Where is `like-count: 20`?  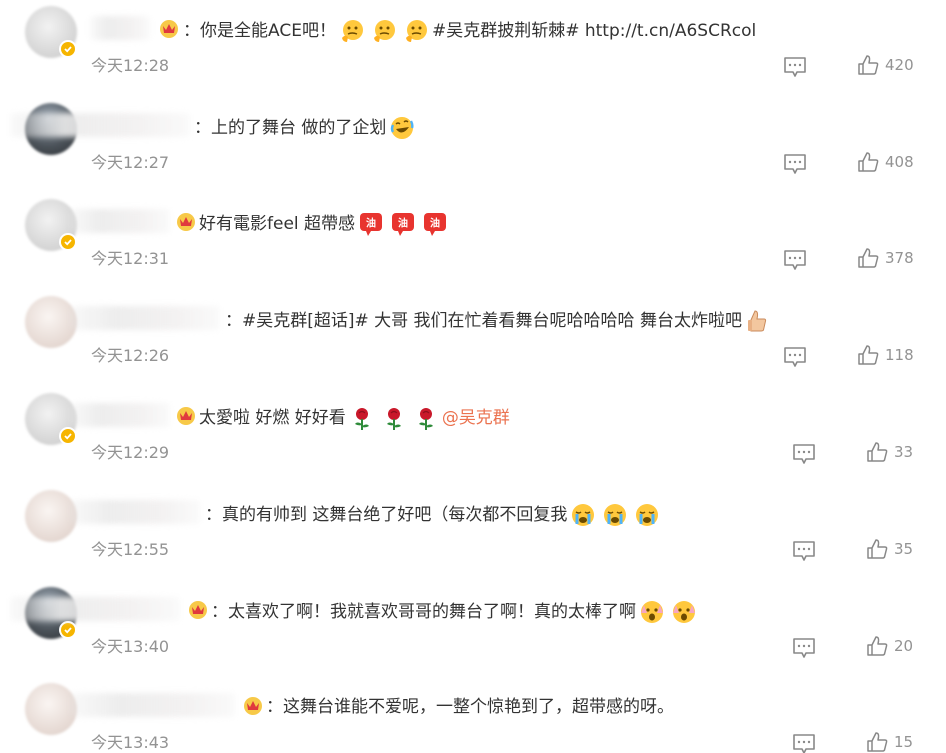
like-count: 20 is located at coordinates (904, 646).